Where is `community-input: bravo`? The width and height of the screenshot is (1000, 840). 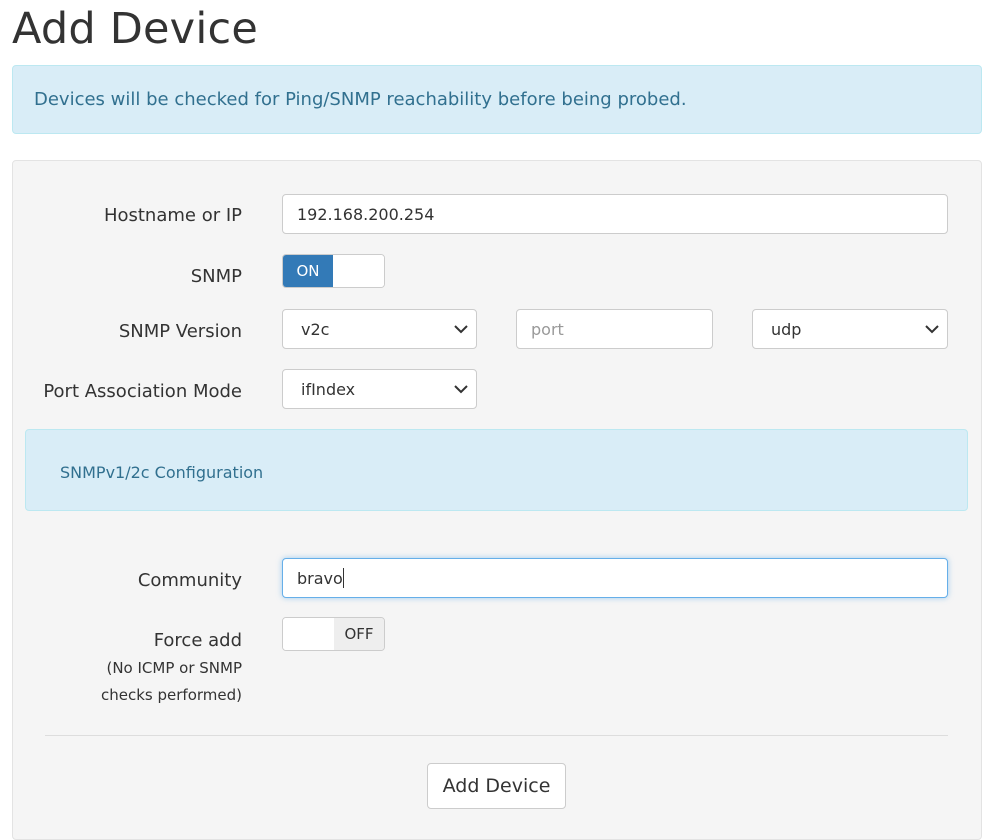
community-input: bravo is located at coordinates (615, 578).